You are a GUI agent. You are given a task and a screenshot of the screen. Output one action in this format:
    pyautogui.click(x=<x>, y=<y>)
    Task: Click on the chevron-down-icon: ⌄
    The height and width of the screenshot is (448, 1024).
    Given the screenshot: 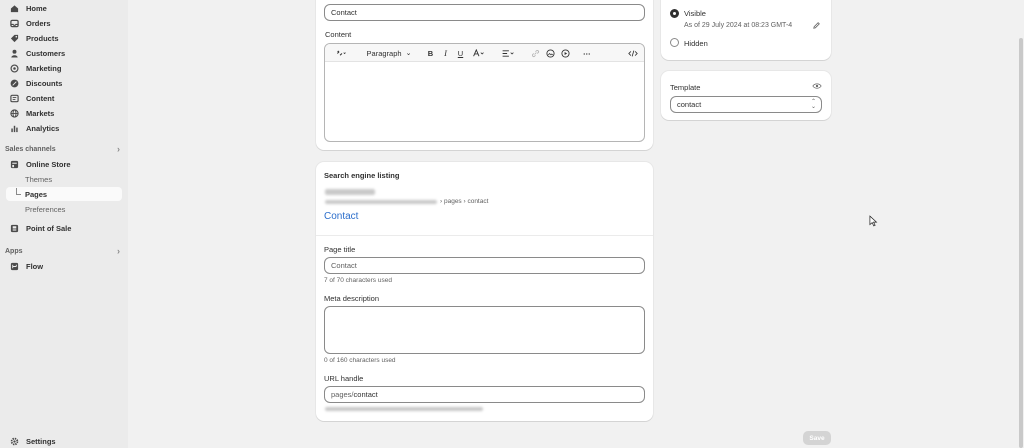 What is the action you would take?
    pyautogui.click(x=408, y=53)
    